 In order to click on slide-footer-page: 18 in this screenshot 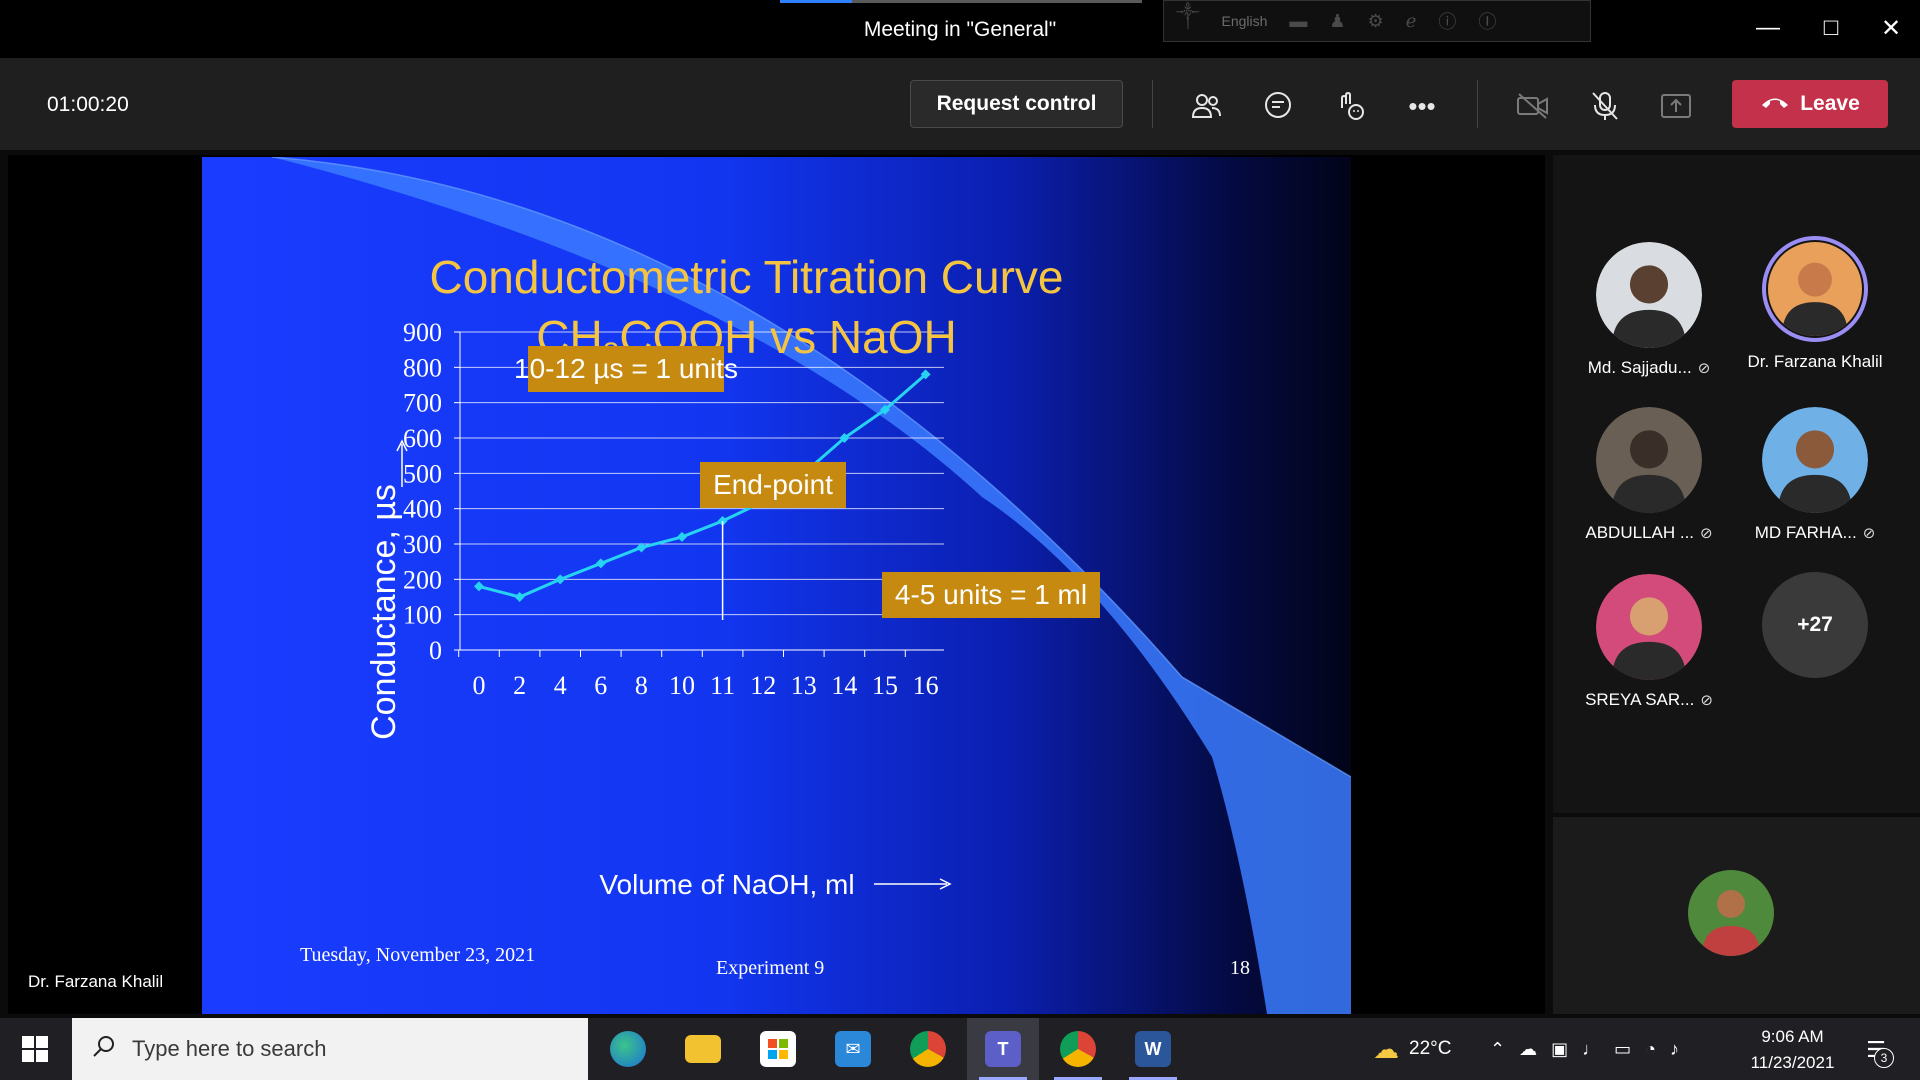, I will do `click(1240, 968)`.